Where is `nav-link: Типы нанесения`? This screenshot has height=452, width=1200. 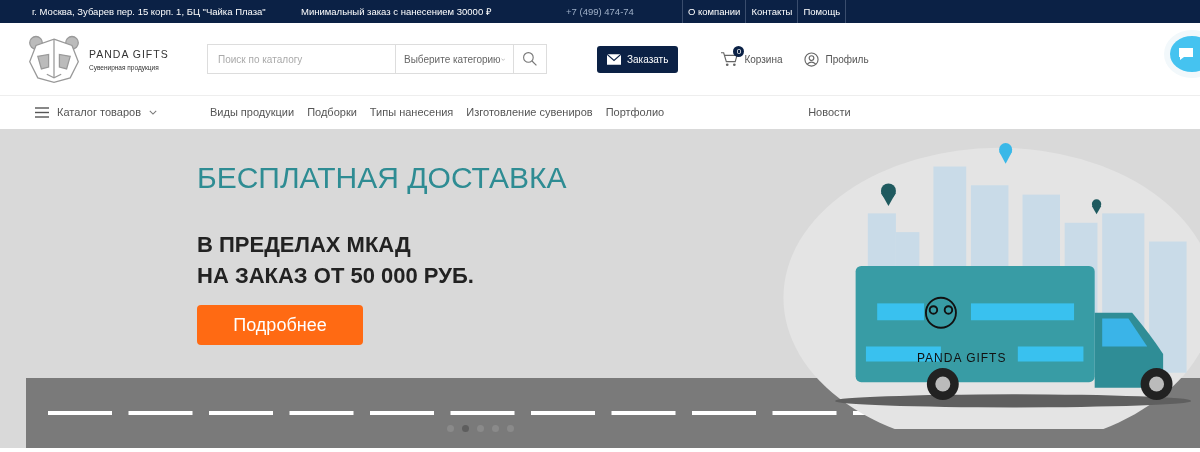 nav-link: Типы нанесения is located at coordinates (411, 112).